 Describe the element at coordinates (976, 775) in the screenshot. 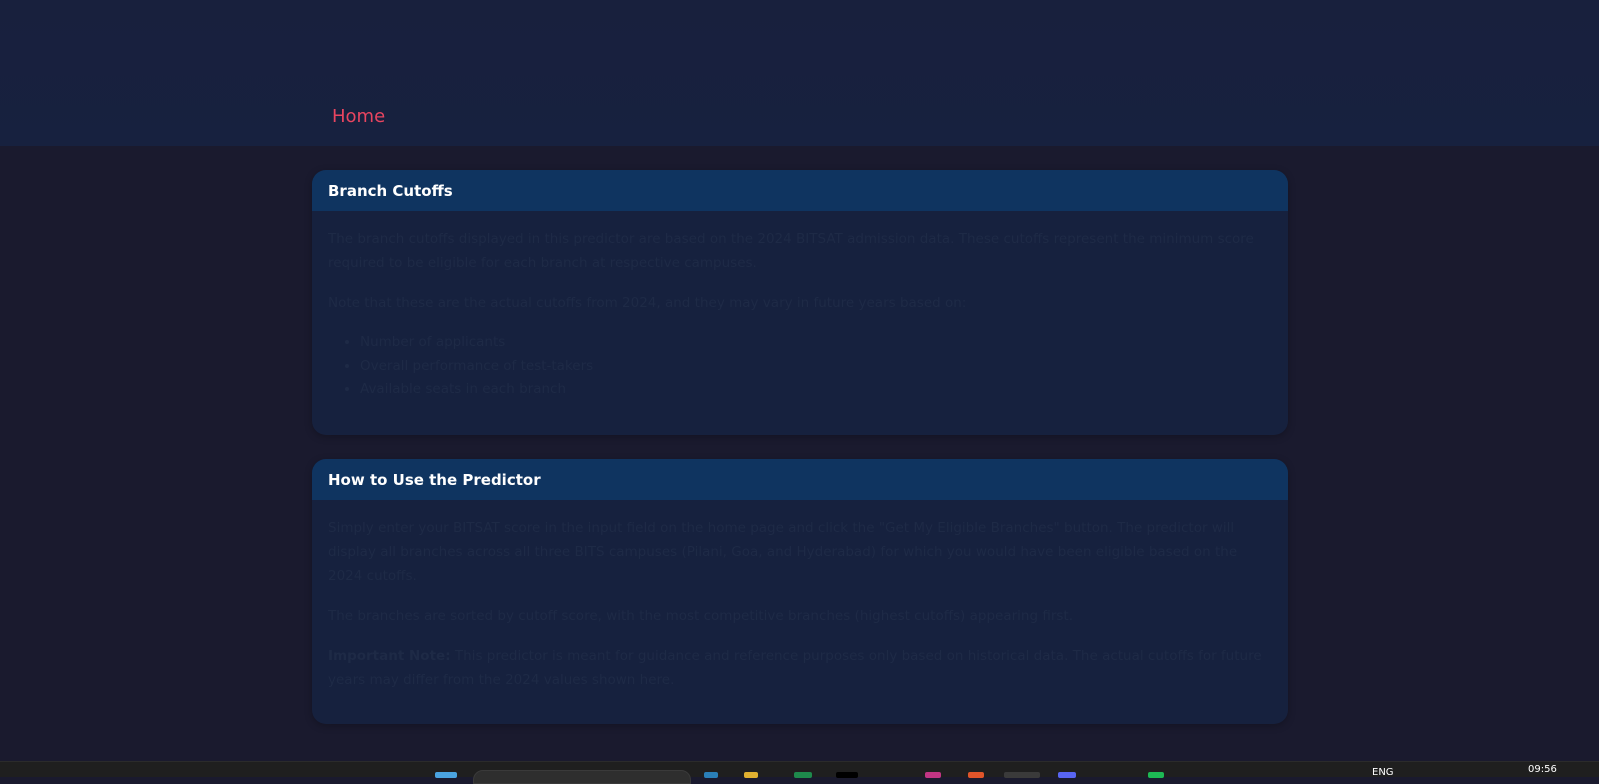

I see `brave-icon` at that location.